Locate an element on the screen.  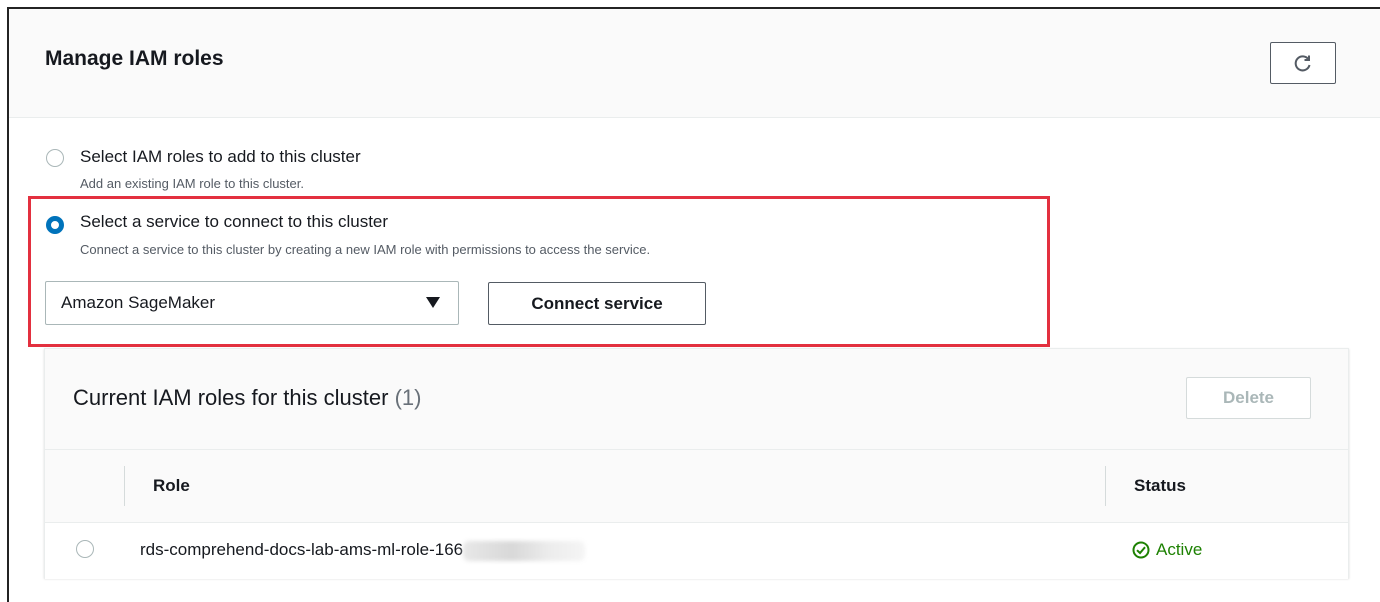
role-name-cell: rds-comprehend-docs-lab-ams-ml-role-166 is located at coordinates (363, 550).